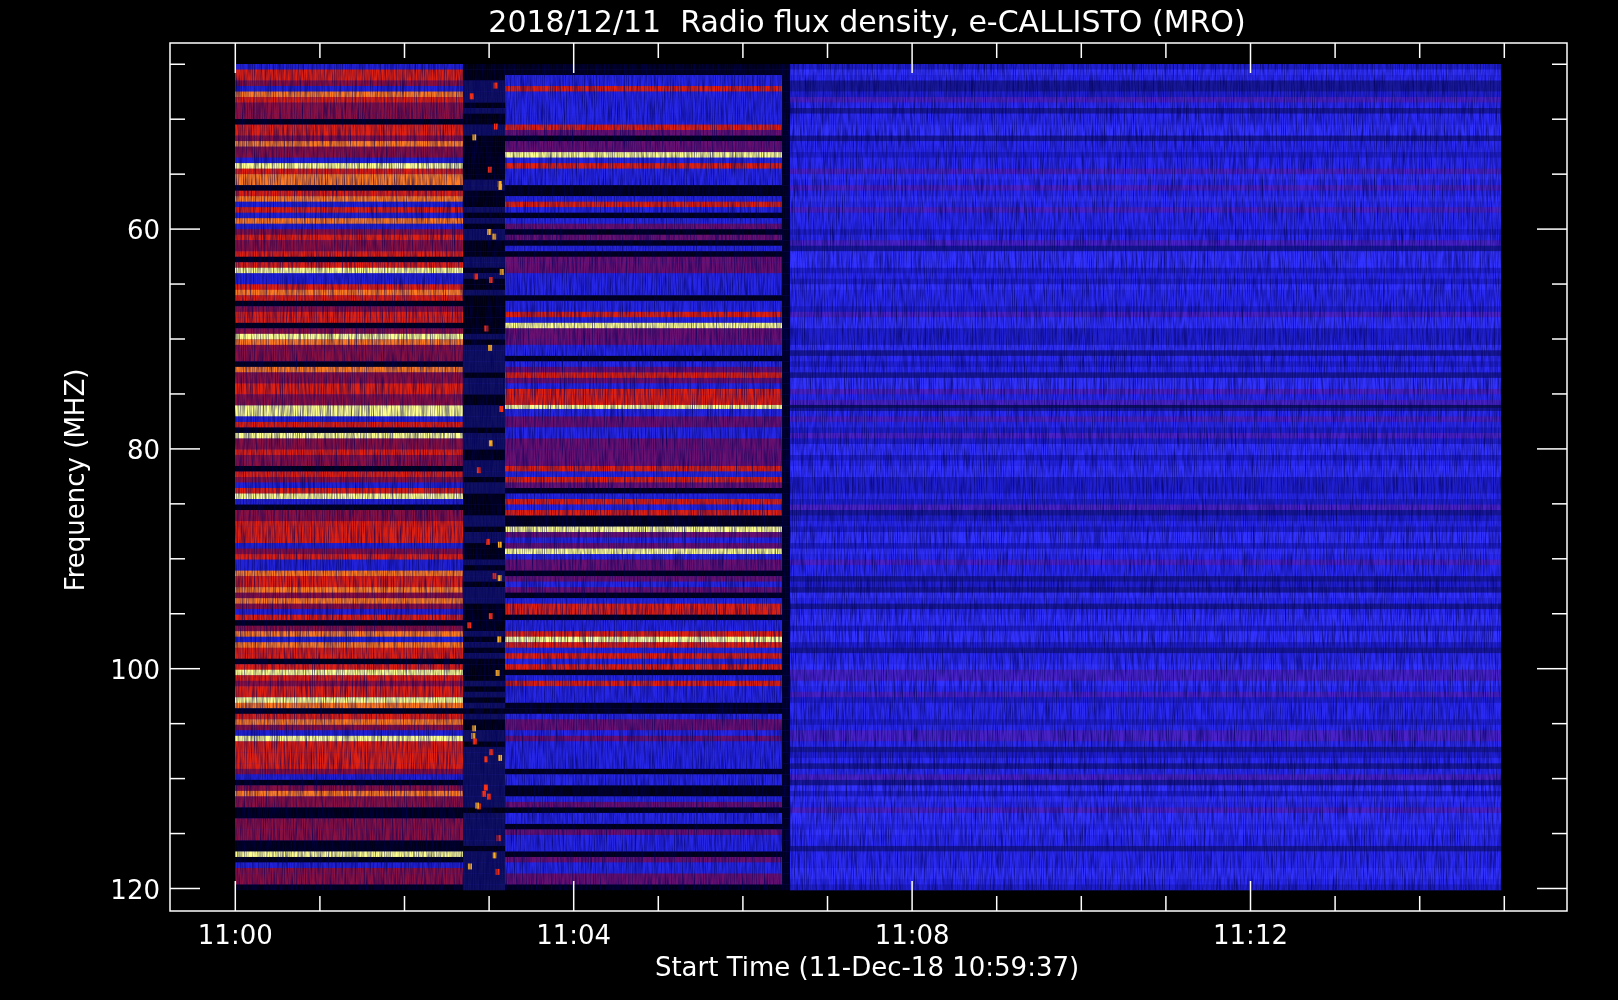 This screenshot has height=1000, width=1618. Describe the element at coordinates (1250, 935) in the screenshot. I see `x-tick-label: 11:12` at that location.